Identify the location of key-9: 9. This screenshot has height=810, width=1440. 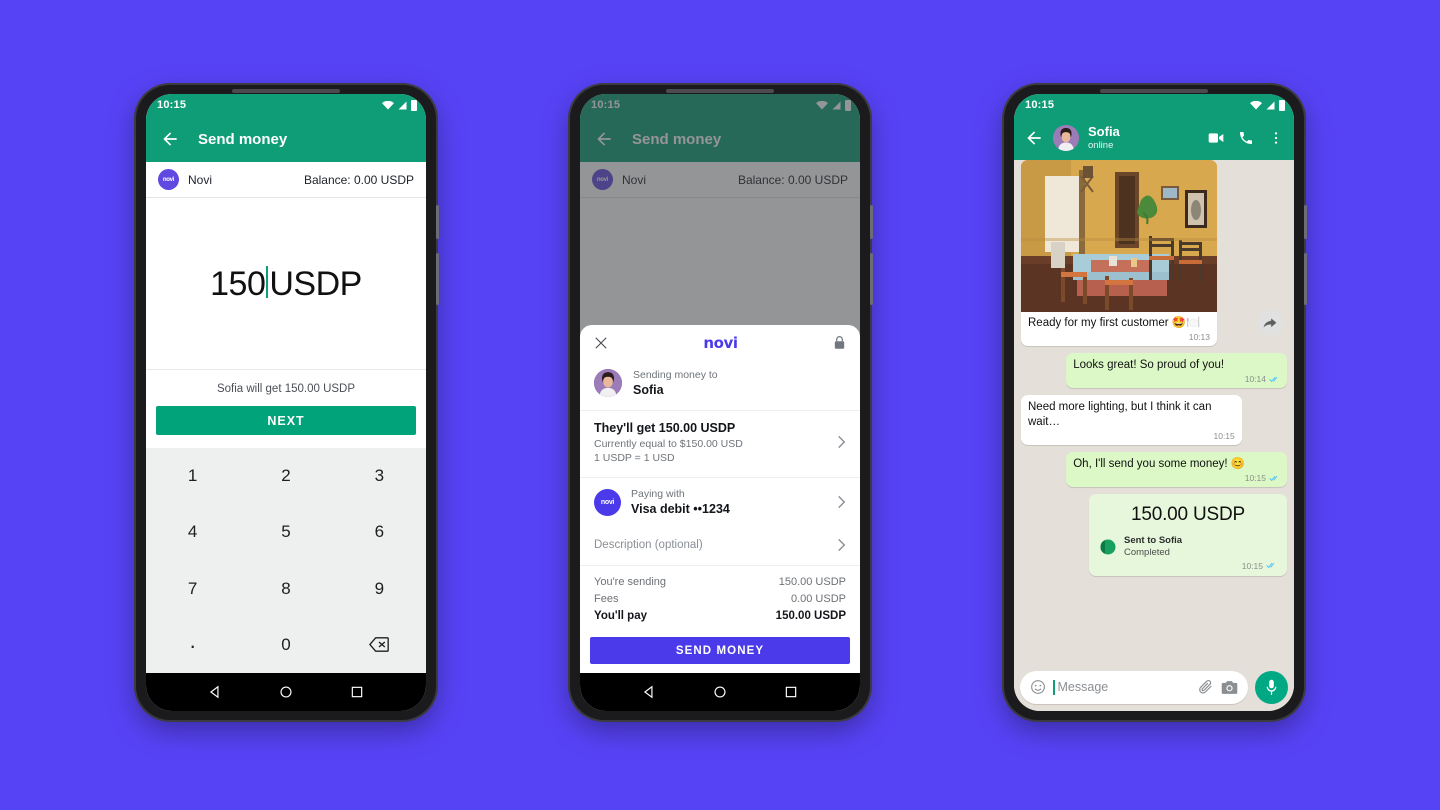
(379, 589).